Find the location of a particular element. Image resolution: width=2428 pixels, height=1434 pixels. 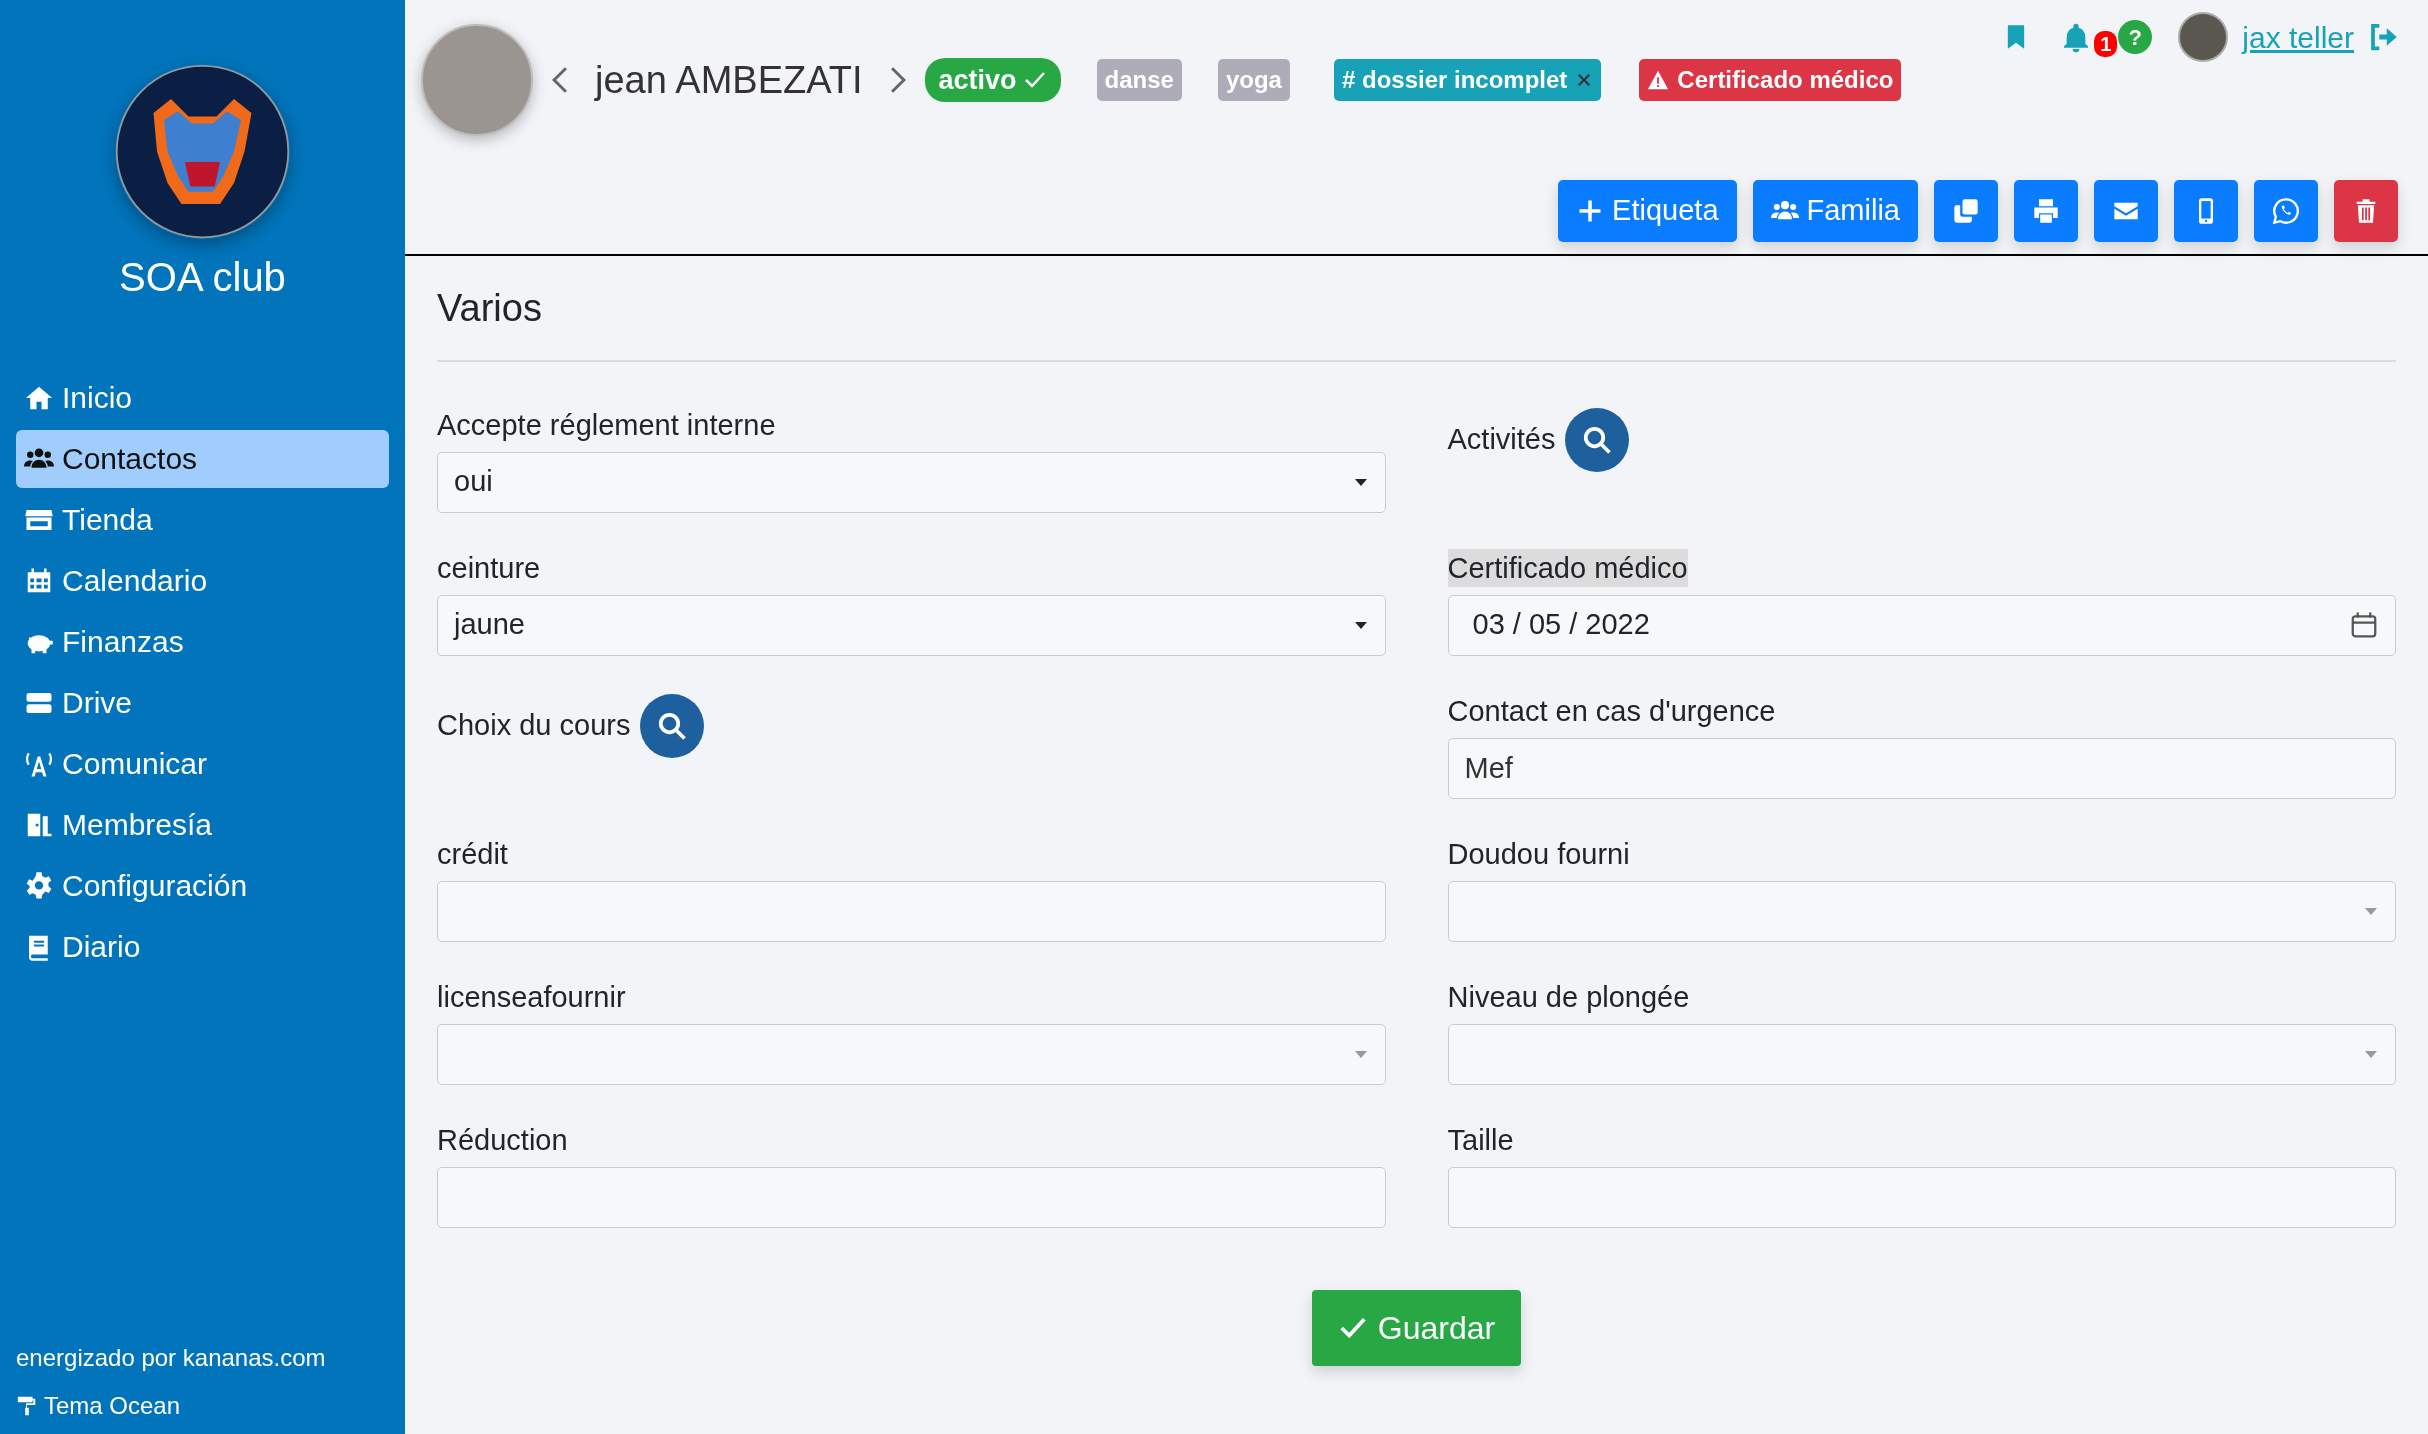

header-button: Familia is located at coordinates (1835, 211).